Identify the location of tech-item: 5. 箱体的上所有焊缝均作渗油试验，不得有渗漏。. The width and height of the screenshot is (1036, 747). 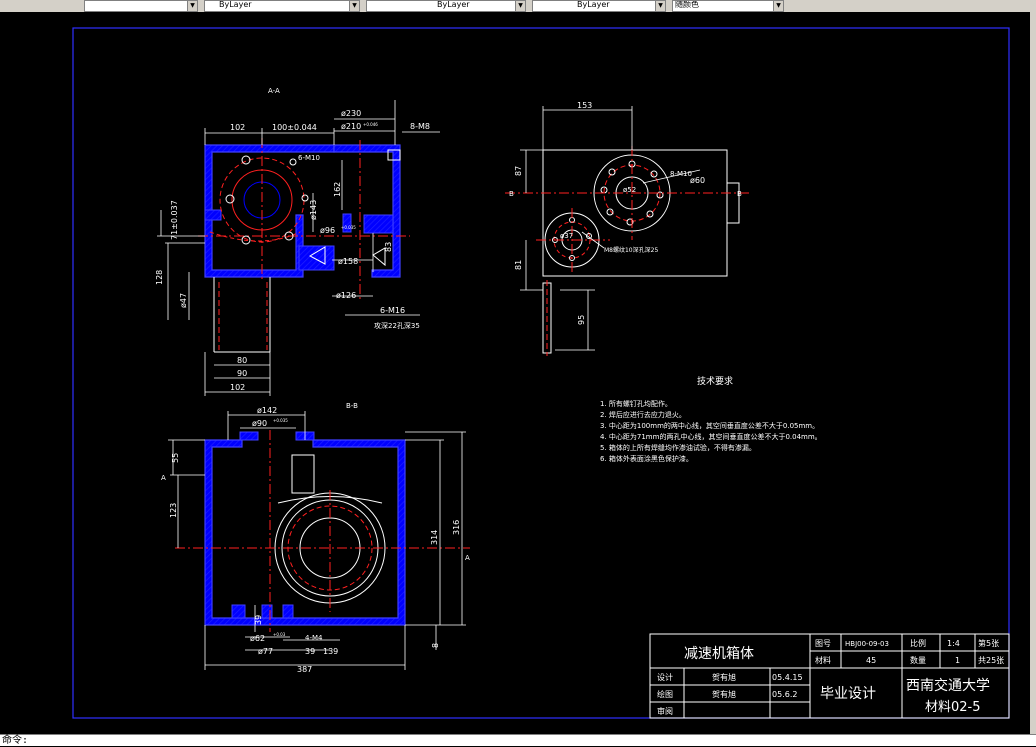
(678, 447).